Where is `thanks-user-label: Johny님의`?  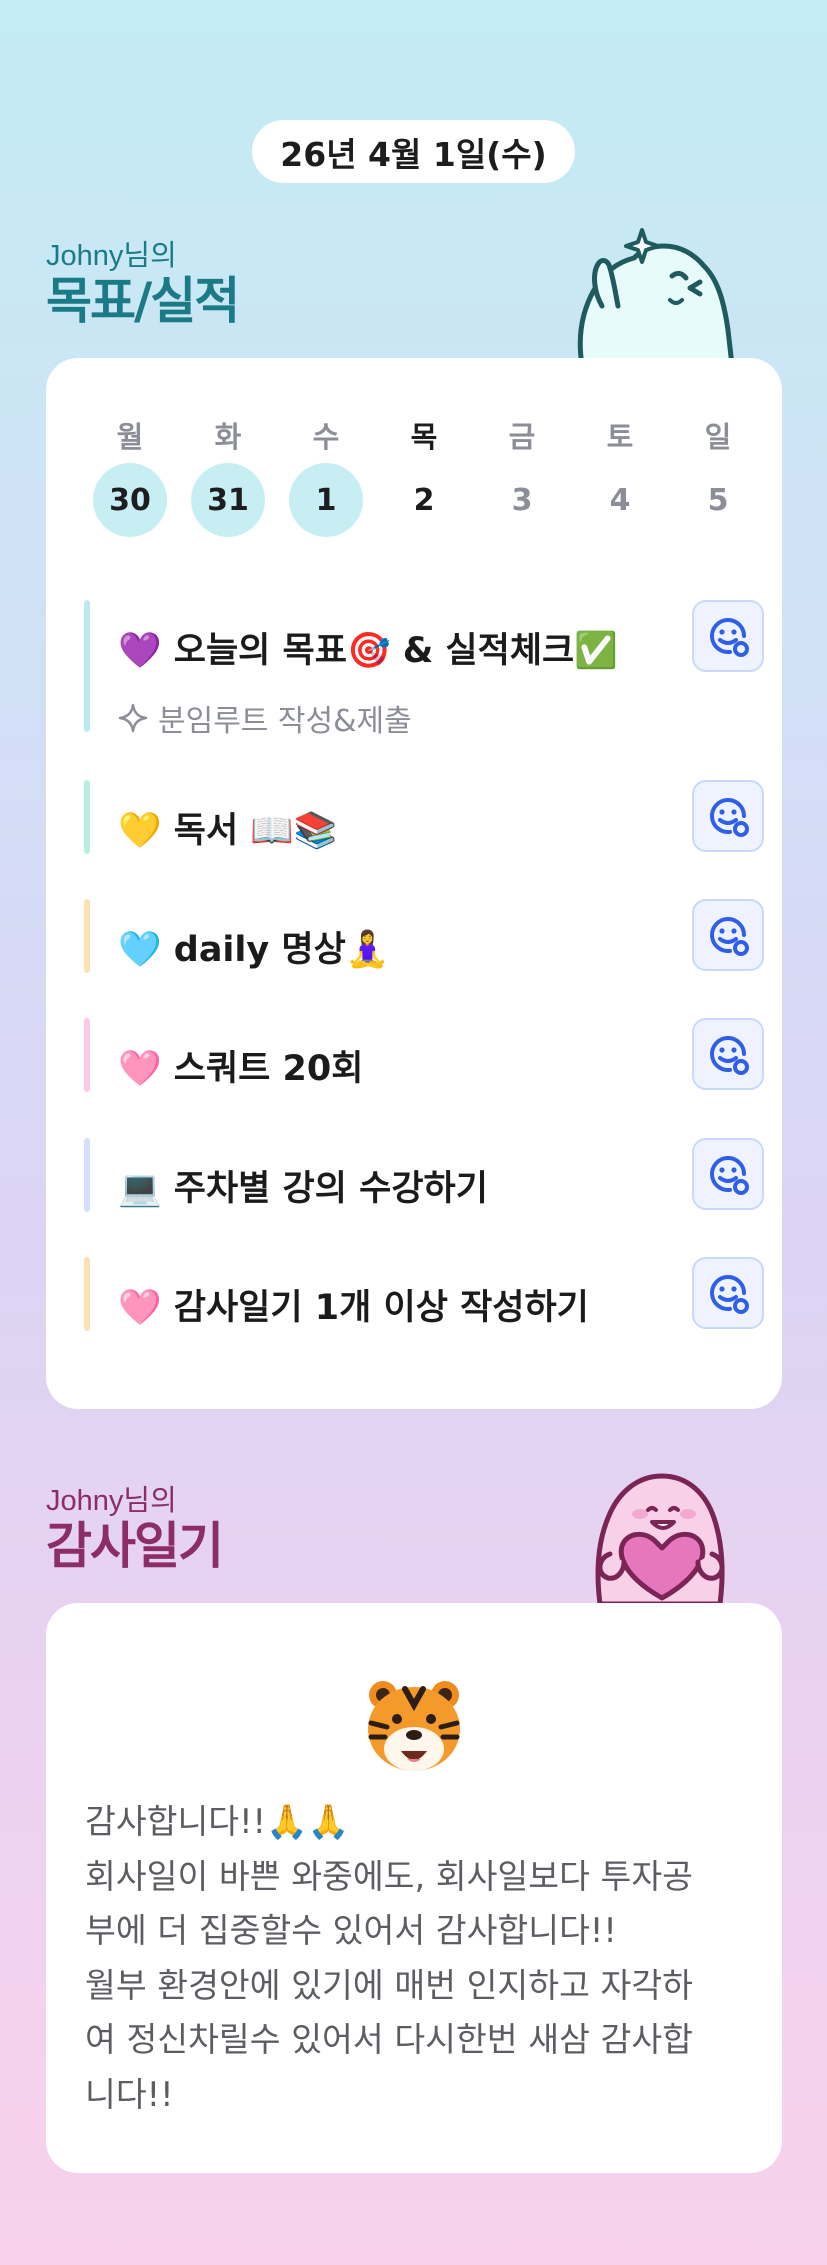 thanks-user-label: Johny님의 is located at coordinates (111, 1501).